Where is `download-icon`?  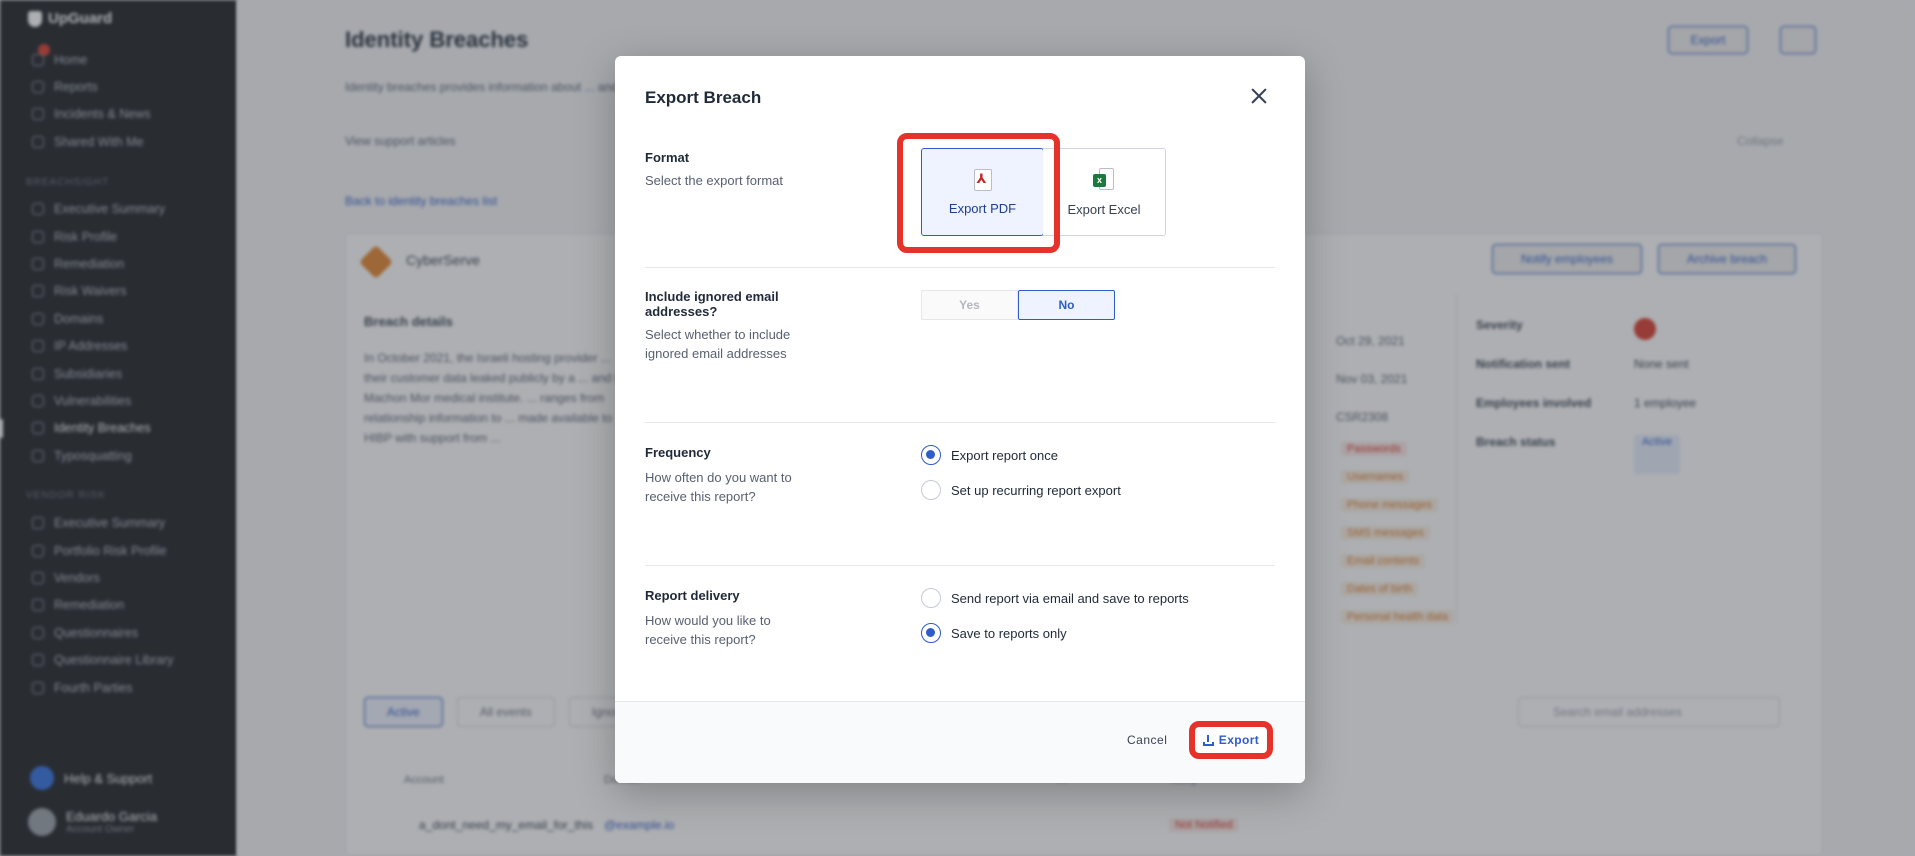 download-icon is located at coordinates (1208, 740).